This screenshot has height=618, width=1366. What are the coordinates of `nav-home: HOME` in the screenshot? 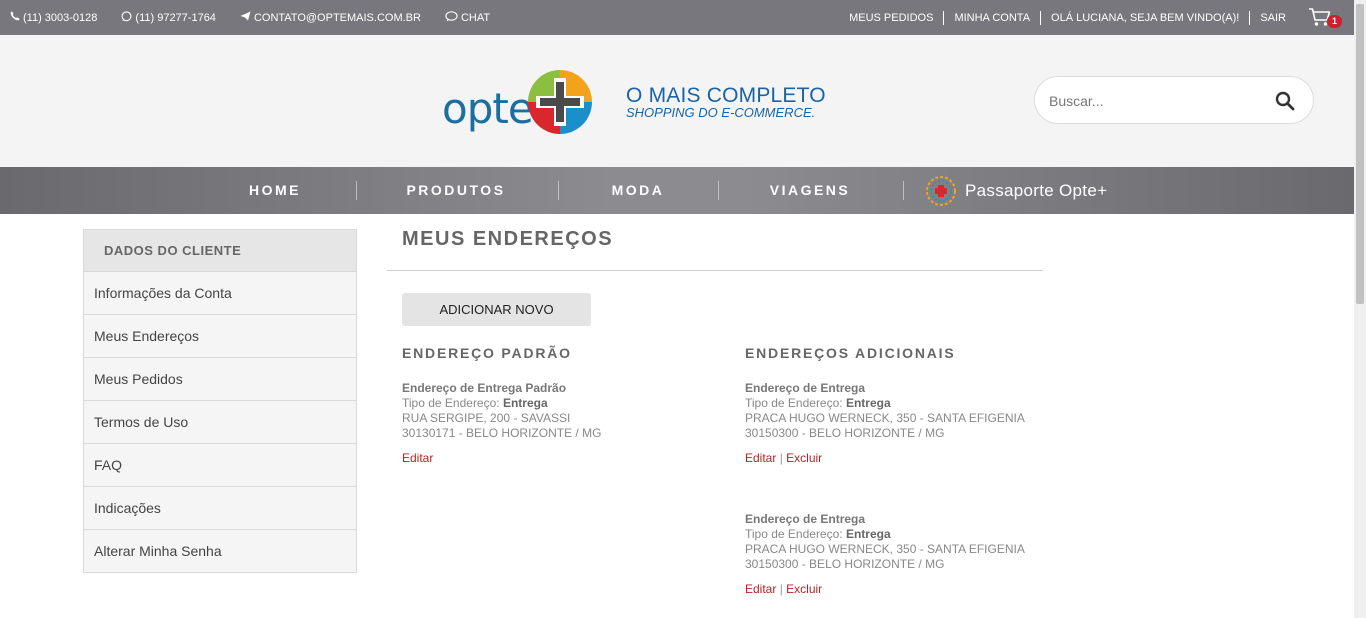 It's located at (275, 190).